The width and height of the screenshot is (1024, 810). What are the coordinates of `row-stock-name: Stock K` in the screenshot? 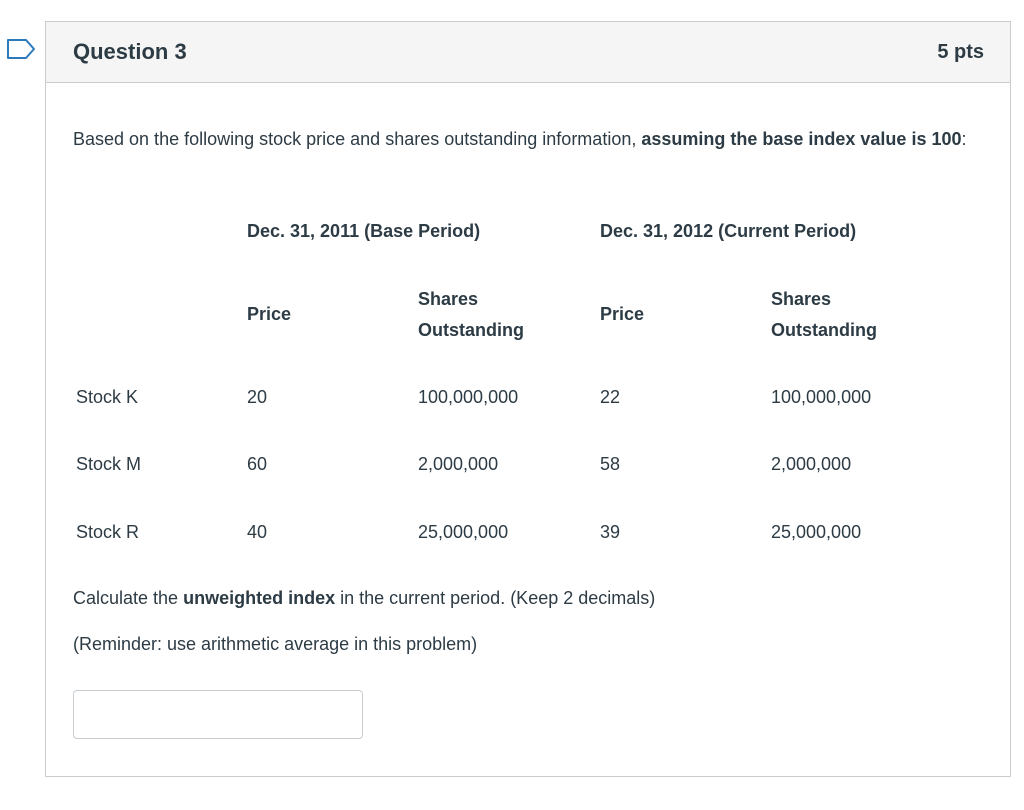 It's located at (107, 397).